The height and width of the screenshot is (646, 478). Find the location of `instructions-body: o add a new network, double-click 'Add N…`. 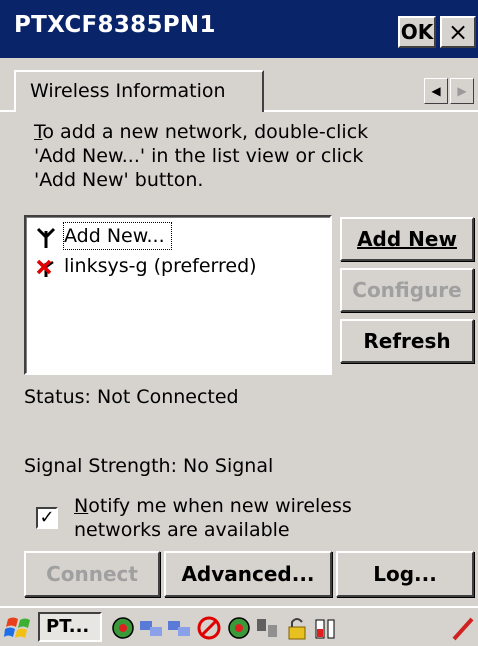

instructions-body: o add a new network, double-click 'Add N… is located at coordinates (201, 156).